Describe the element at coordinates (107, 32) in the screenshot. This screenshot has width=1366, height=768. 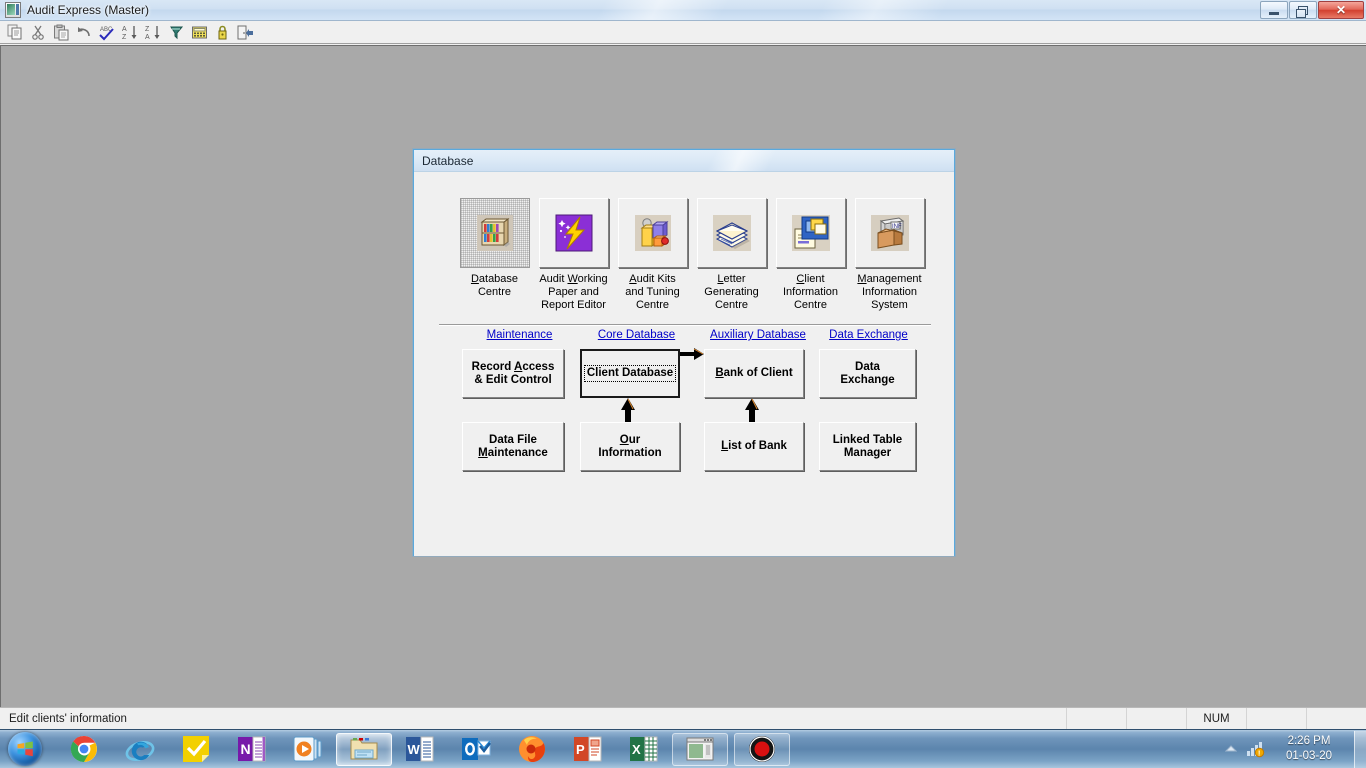
I see `spelling-icon: ABC` at that location.